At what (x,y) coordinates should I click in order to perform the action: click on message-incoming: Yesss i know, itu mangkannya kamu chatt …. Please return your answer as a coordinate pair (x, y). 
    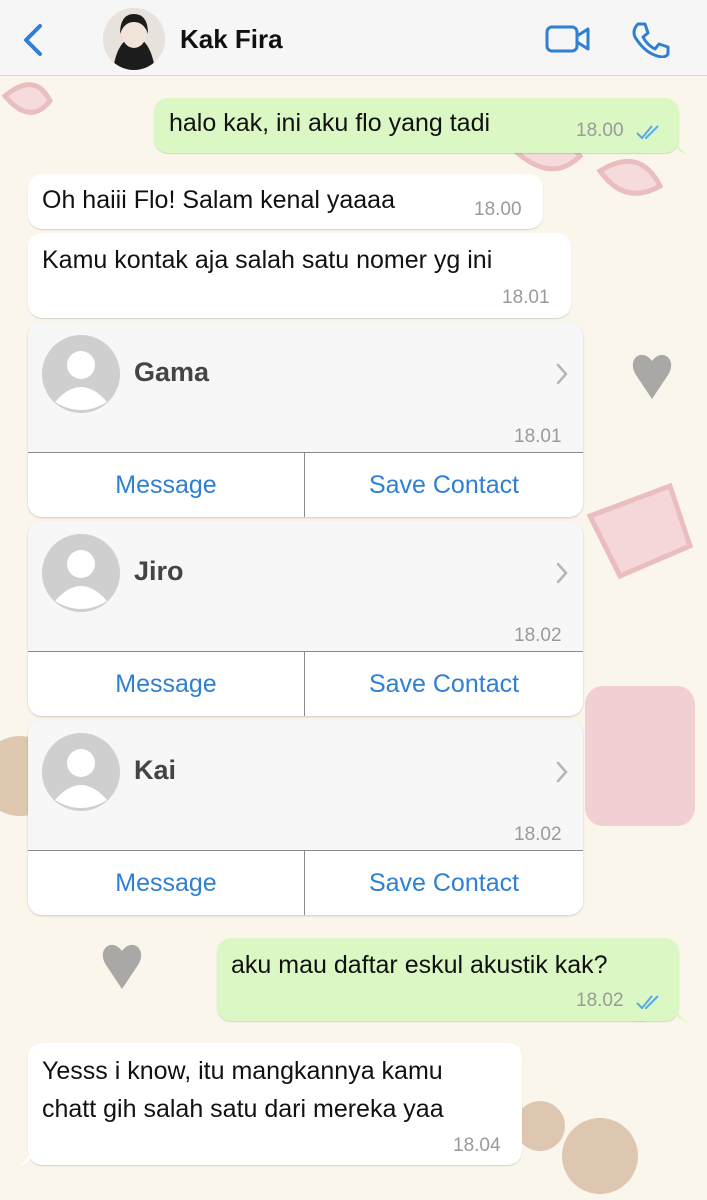
    Looking at the image, I should click on (275, 1104).